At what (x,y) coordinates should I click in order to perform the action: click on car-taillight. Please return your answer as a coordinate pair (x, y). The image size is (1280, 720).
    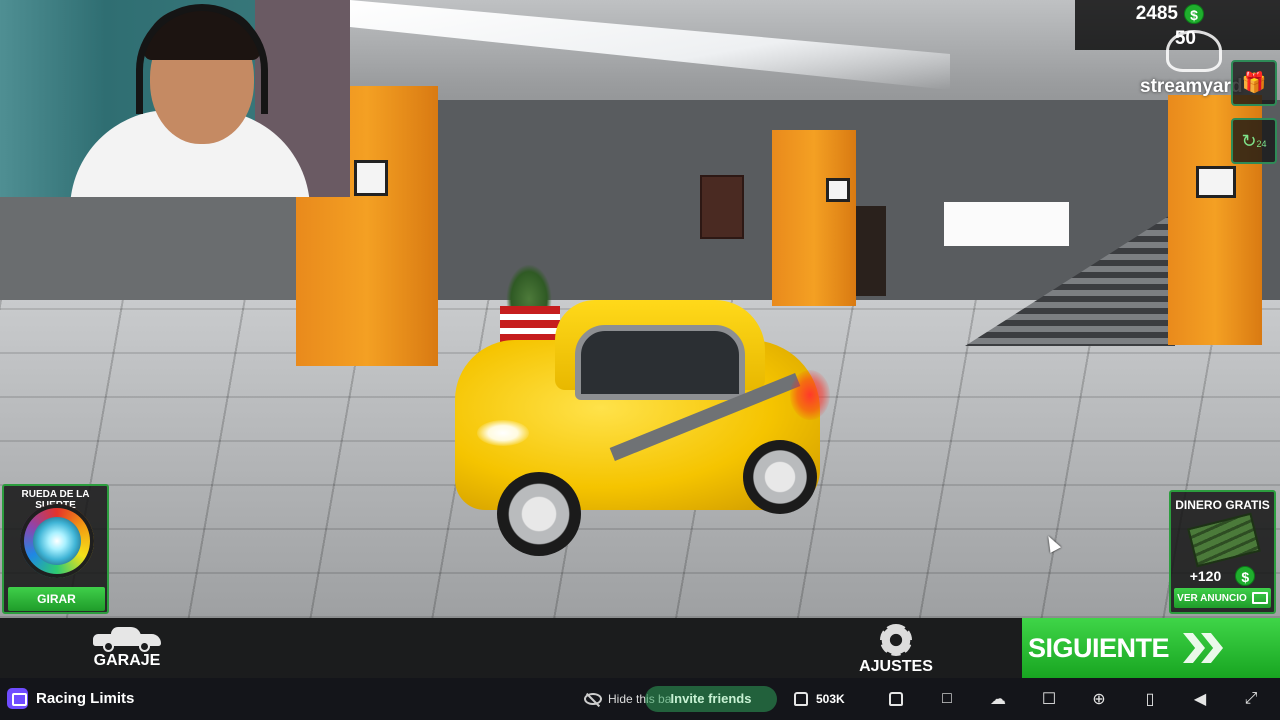
    Looking at the image, I should click on (810, 395).